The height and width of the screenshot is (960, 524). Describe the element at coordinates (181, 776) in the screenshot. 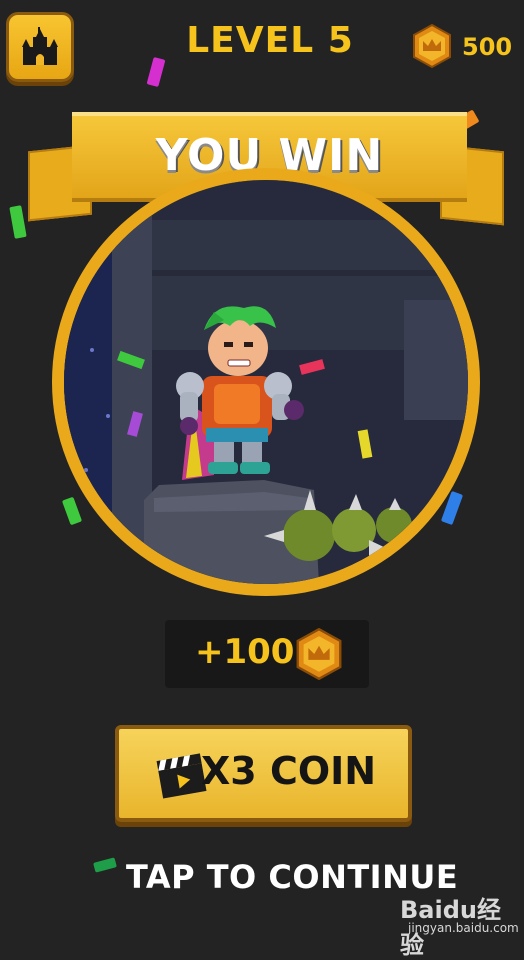

I see `video-clapper-icon` at that location.